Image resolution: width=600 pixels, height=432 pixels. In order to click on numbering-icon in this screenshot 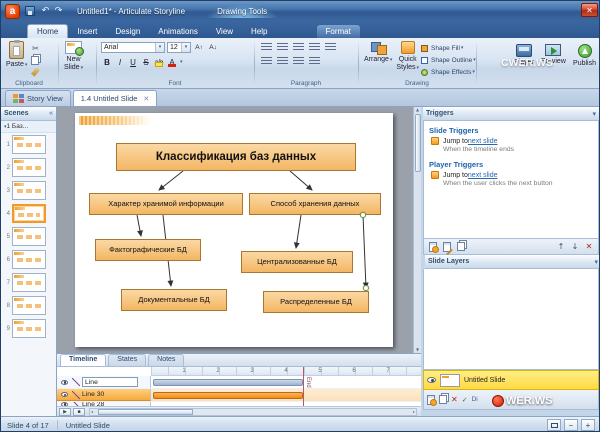, I will do `click(282, 47)`.